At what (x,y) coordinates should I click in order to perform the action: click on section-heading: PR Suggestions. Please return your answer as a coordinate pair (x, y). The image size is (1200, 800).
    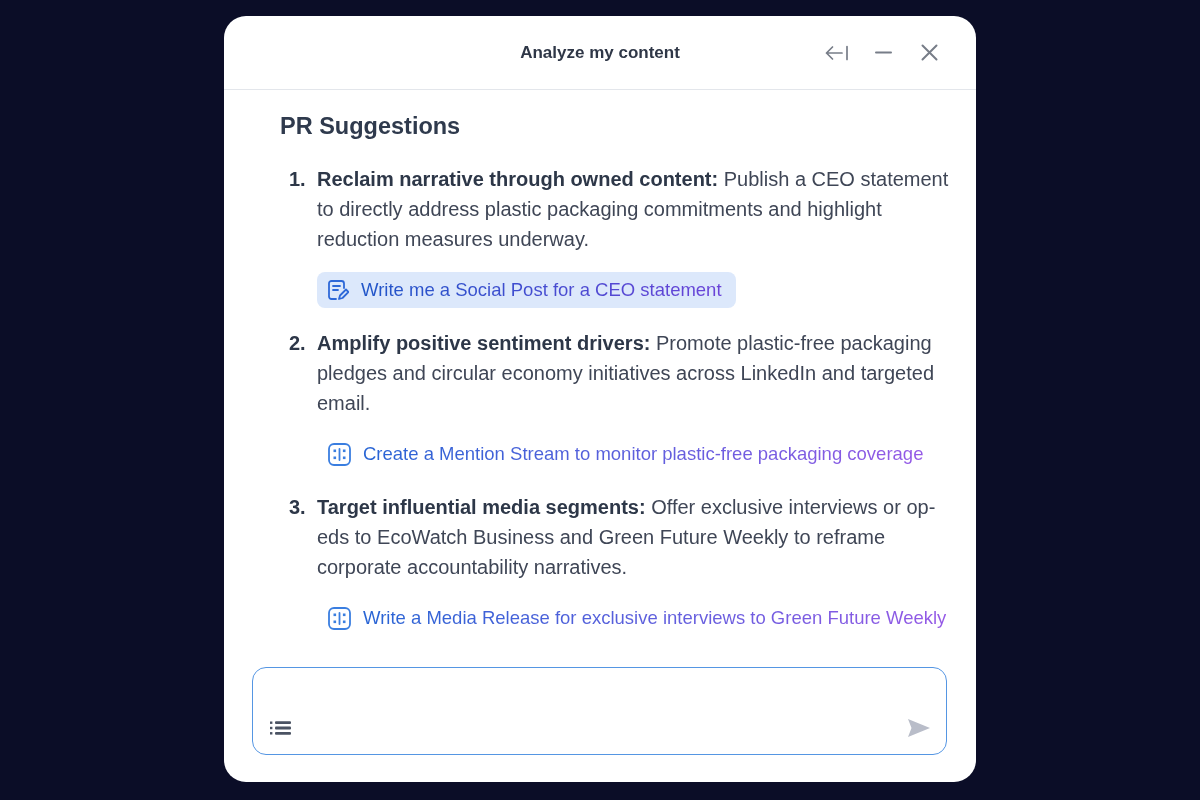
    Looking at the image, I should click on (371, 126).